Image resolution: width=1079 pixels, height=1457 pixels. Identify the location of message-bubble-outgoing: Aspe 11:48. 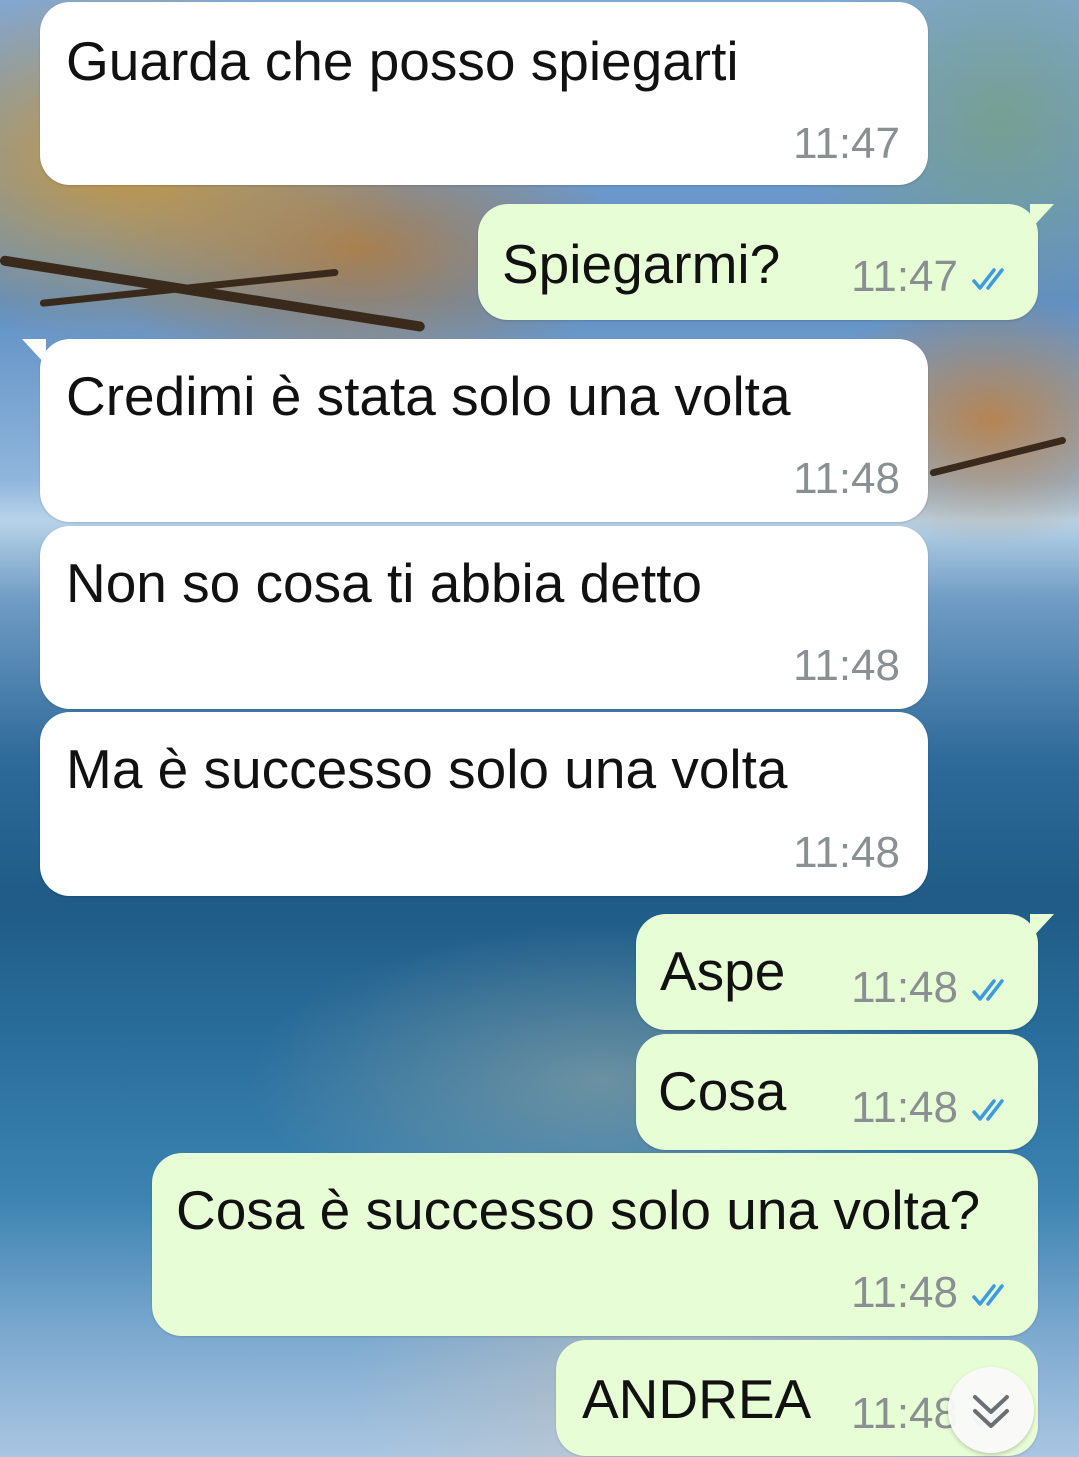
(837, 972).